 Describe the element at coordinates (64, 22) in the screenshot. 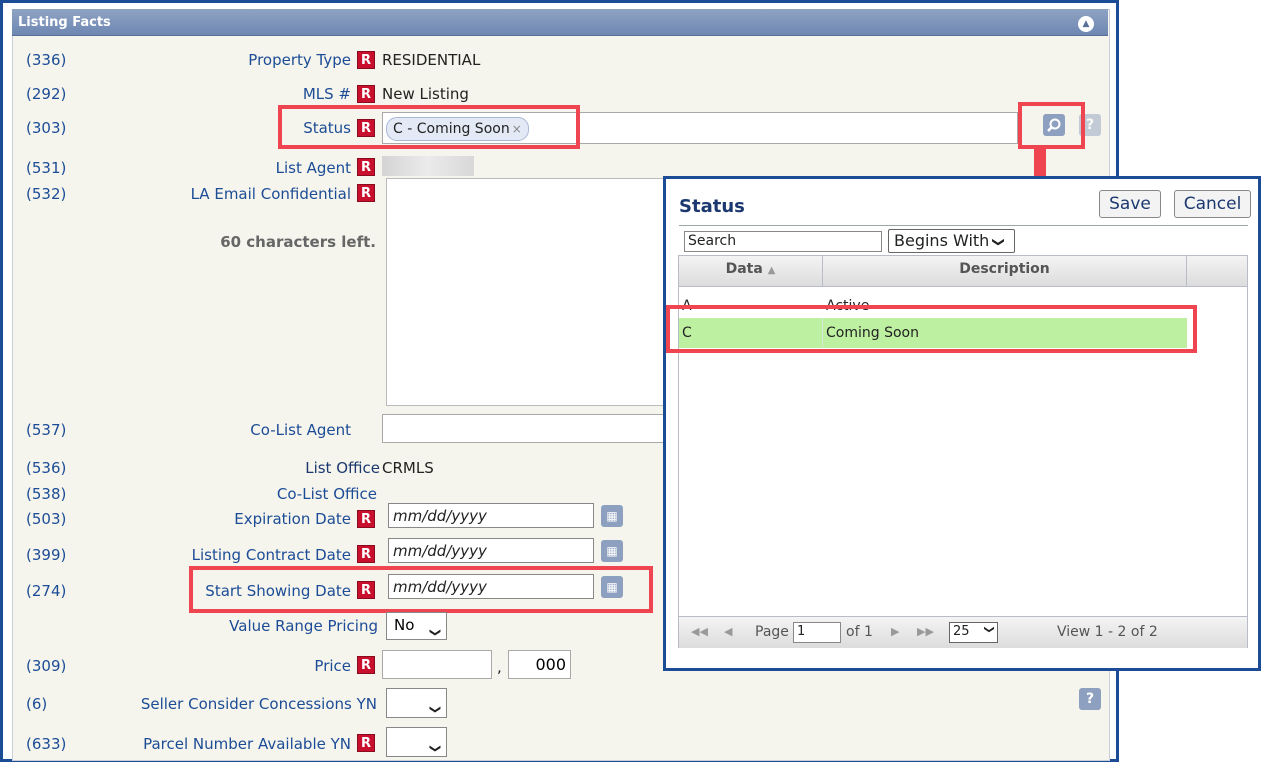

I see `panel-title: Listing Facts` at that location.